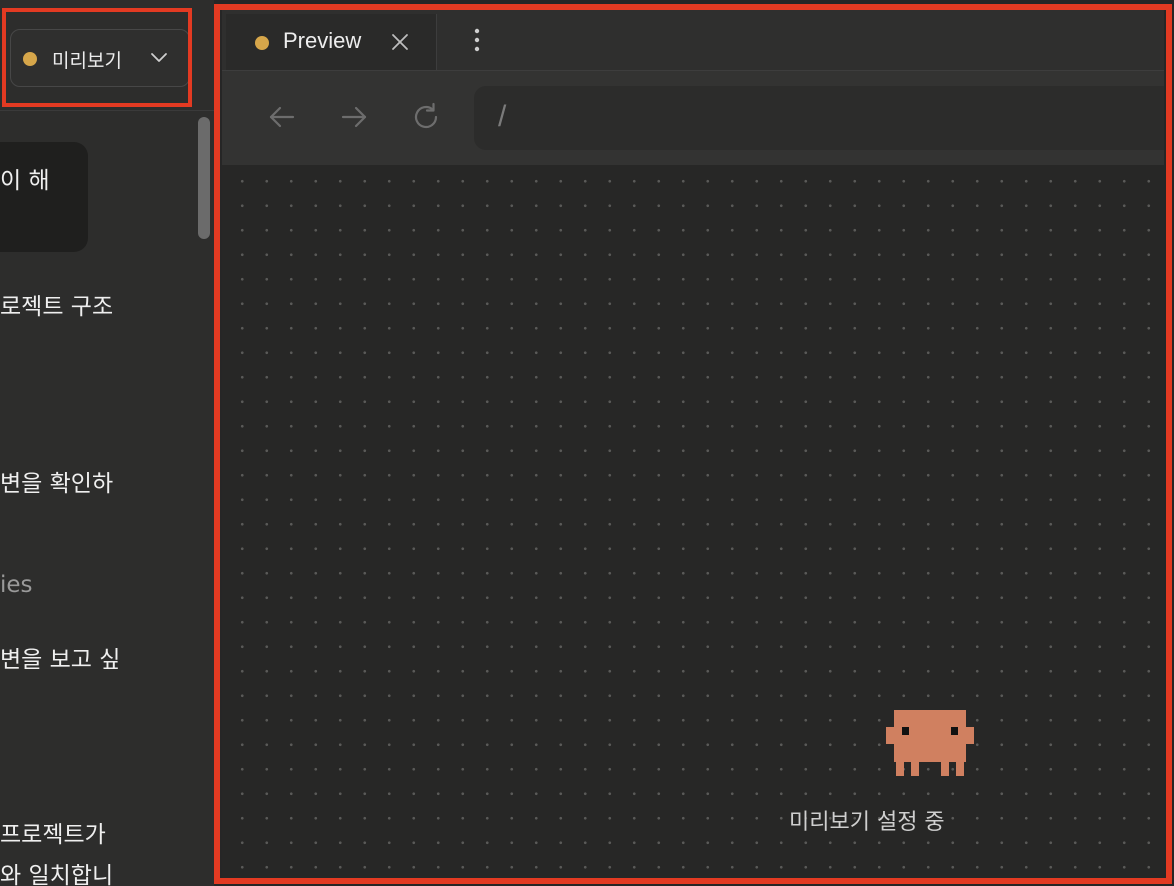  What do you see at coordinates (867, 822) in the screenshot?
I see `preview-status-message: 미리보기 설정 중` at bounding box center [867, 822].